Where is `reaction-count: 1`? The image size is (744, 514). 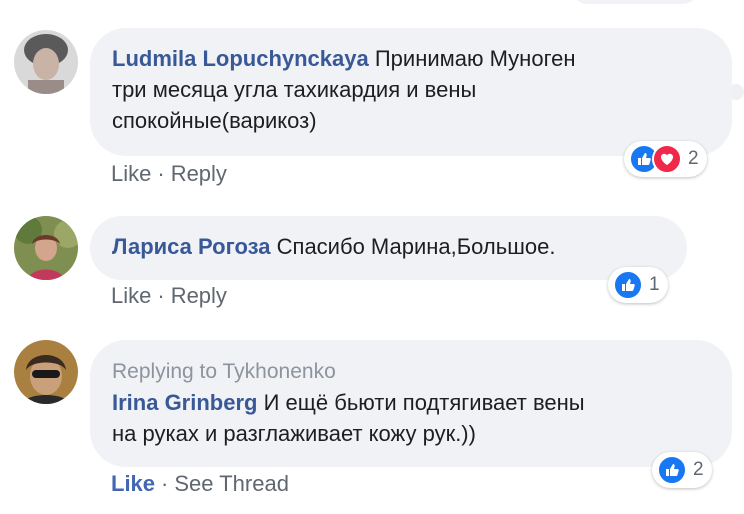
reaction-count: 1 is located at coordinates (654, 284).